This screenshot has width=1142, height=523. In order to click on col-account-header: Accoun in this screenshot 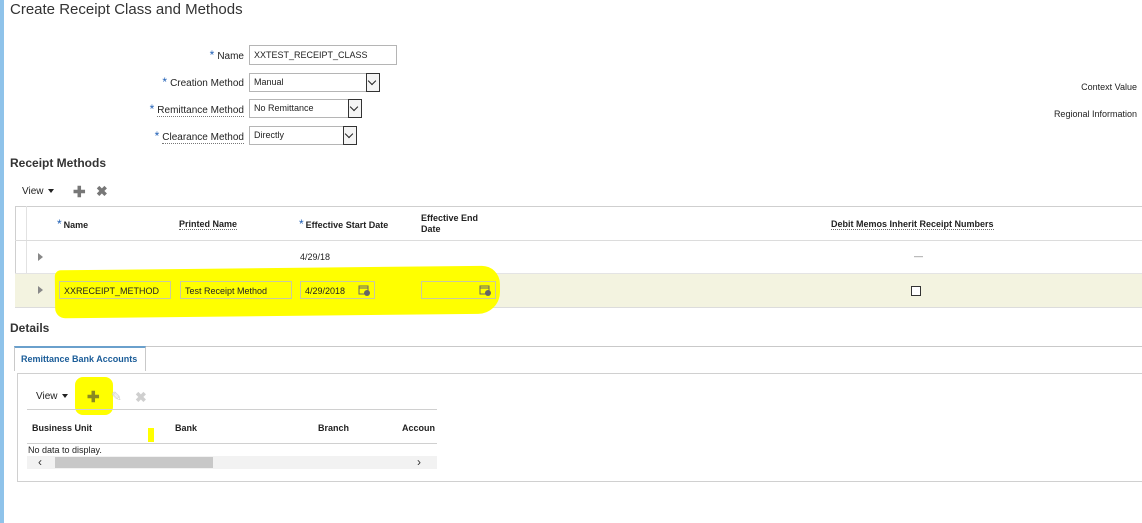, I will do `click(419, 428)`.